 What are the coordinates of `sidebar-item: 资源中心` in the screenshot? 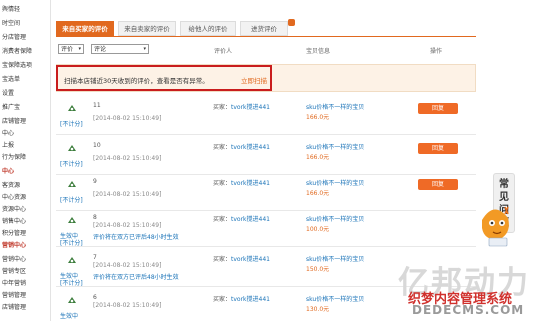 It's located at (14, 208).